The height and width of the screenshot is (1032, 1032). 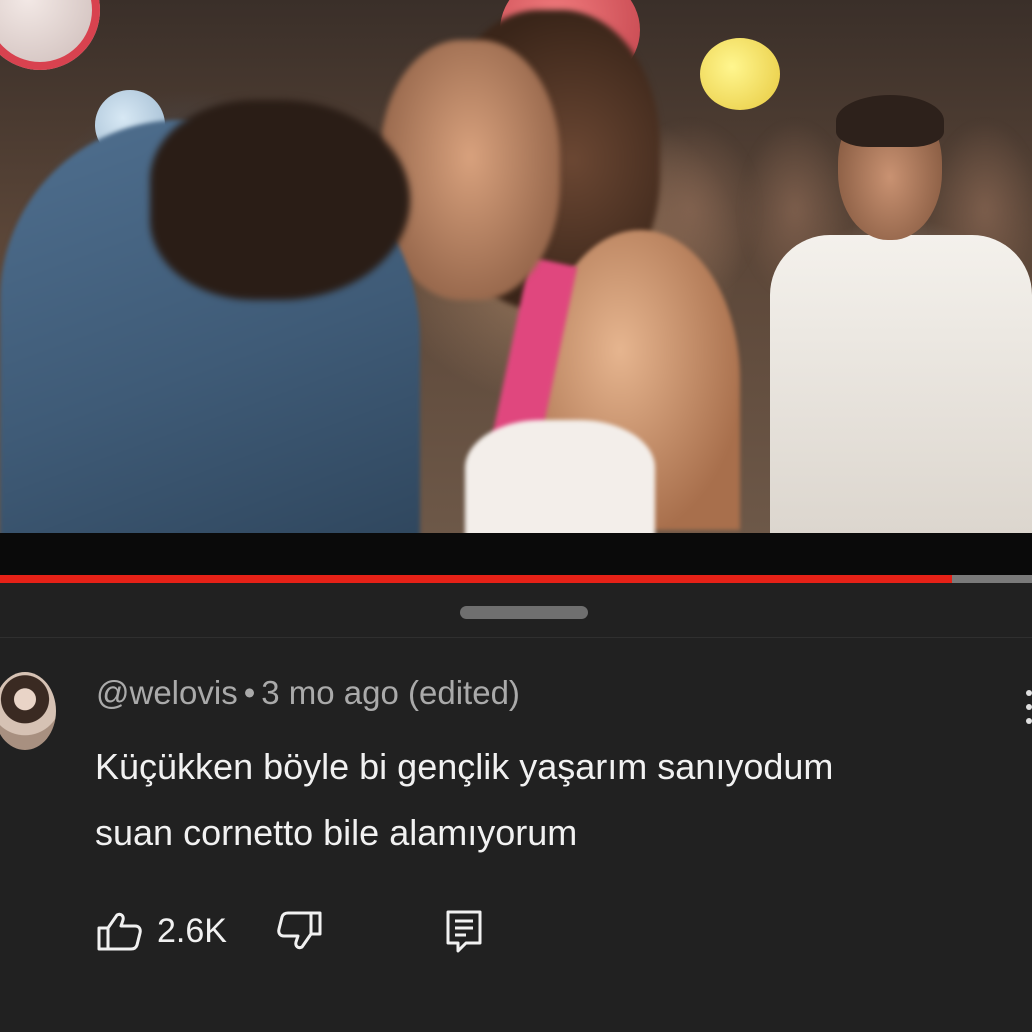 I want to click on comment-author: @welovis, so click(x=167, y=692).